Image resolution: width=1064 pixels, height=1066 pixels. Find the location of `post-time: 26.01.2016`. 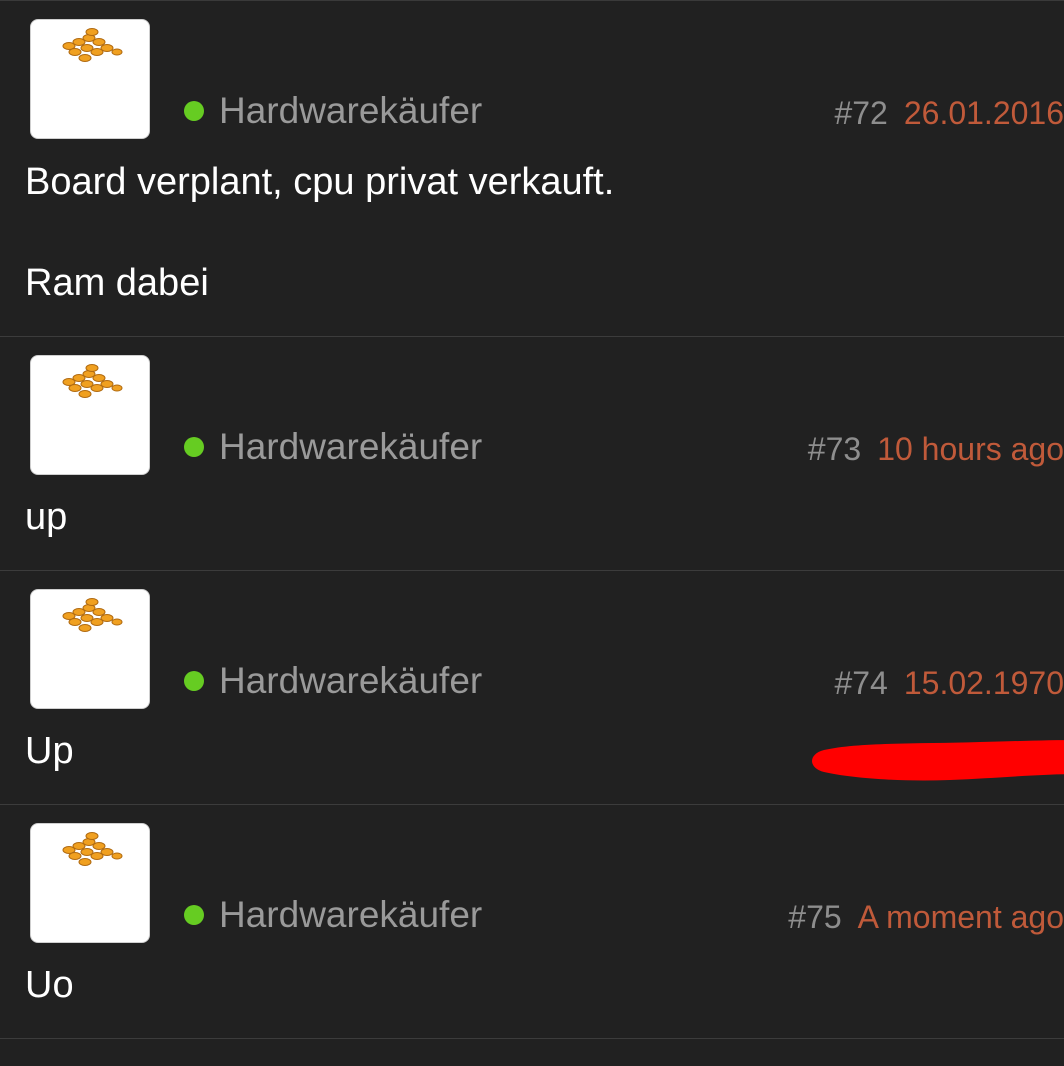

post-time: 26.01.2016 is located at coordinates (984, 113).